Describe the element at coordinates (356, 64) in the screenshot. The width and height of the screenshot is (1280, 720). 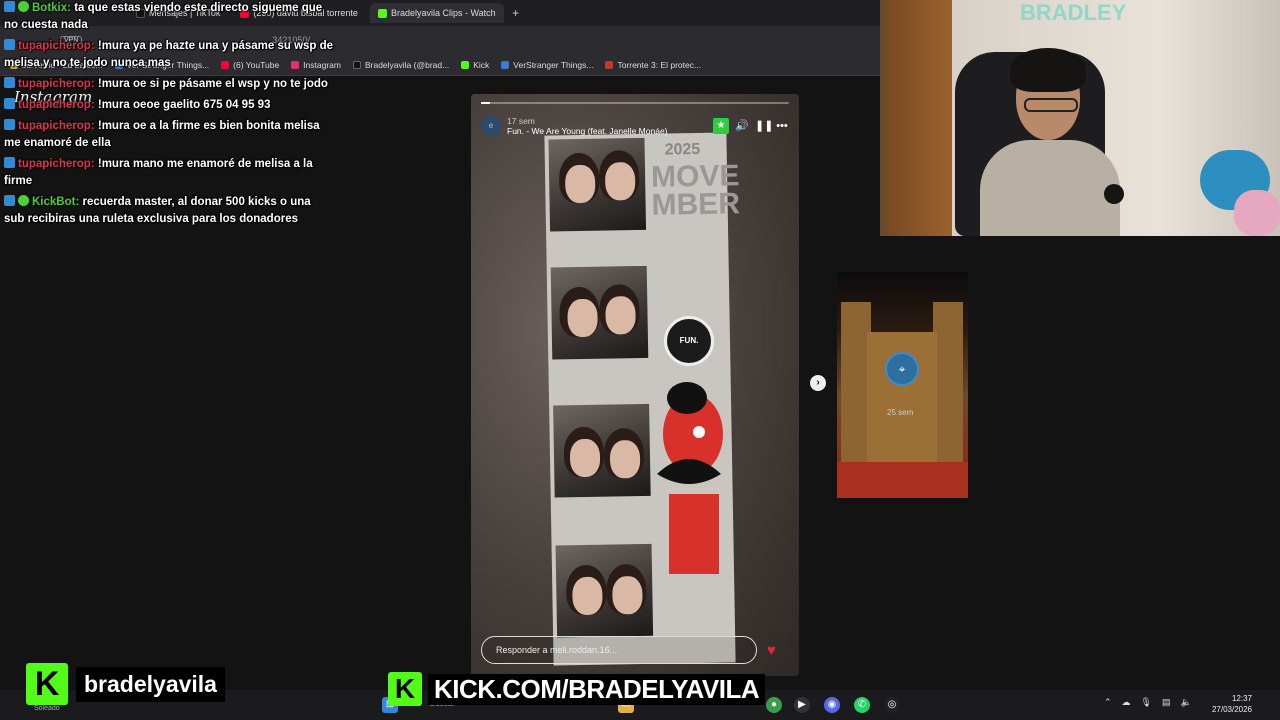
I see `tiktok-icon` at that location.